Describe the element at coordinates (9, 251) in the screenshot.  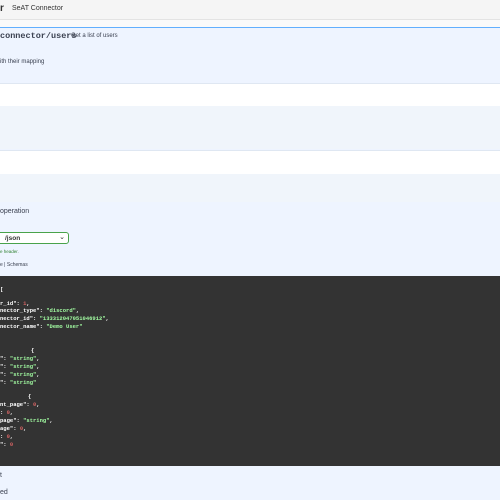
I see `content-type-hint: e header.` at that location.